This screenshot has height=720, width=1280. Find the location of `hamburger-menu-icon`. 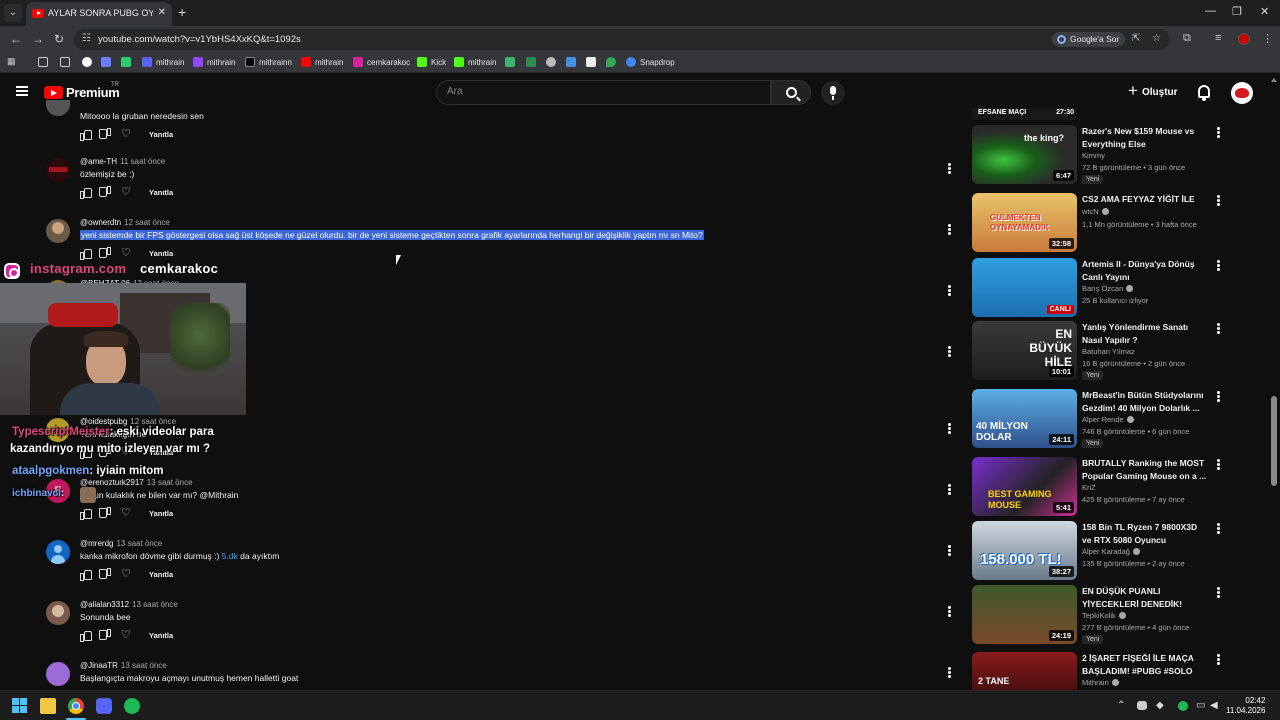

hamburger-menu-icon is located at coordinates (22, 91).